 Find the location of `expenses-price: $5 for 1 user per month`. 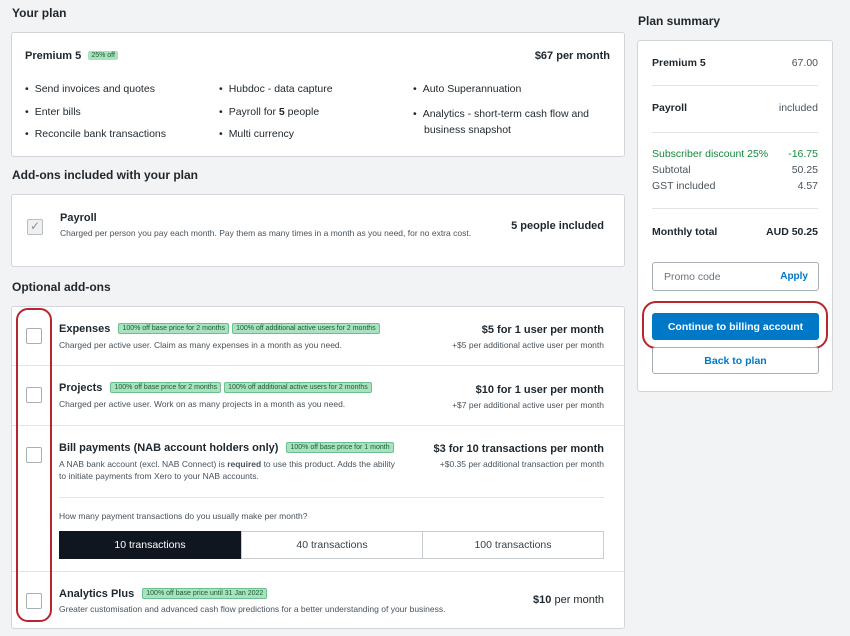

expenses-price: $5 for 1 user per month is located at coordinates (542, 330).